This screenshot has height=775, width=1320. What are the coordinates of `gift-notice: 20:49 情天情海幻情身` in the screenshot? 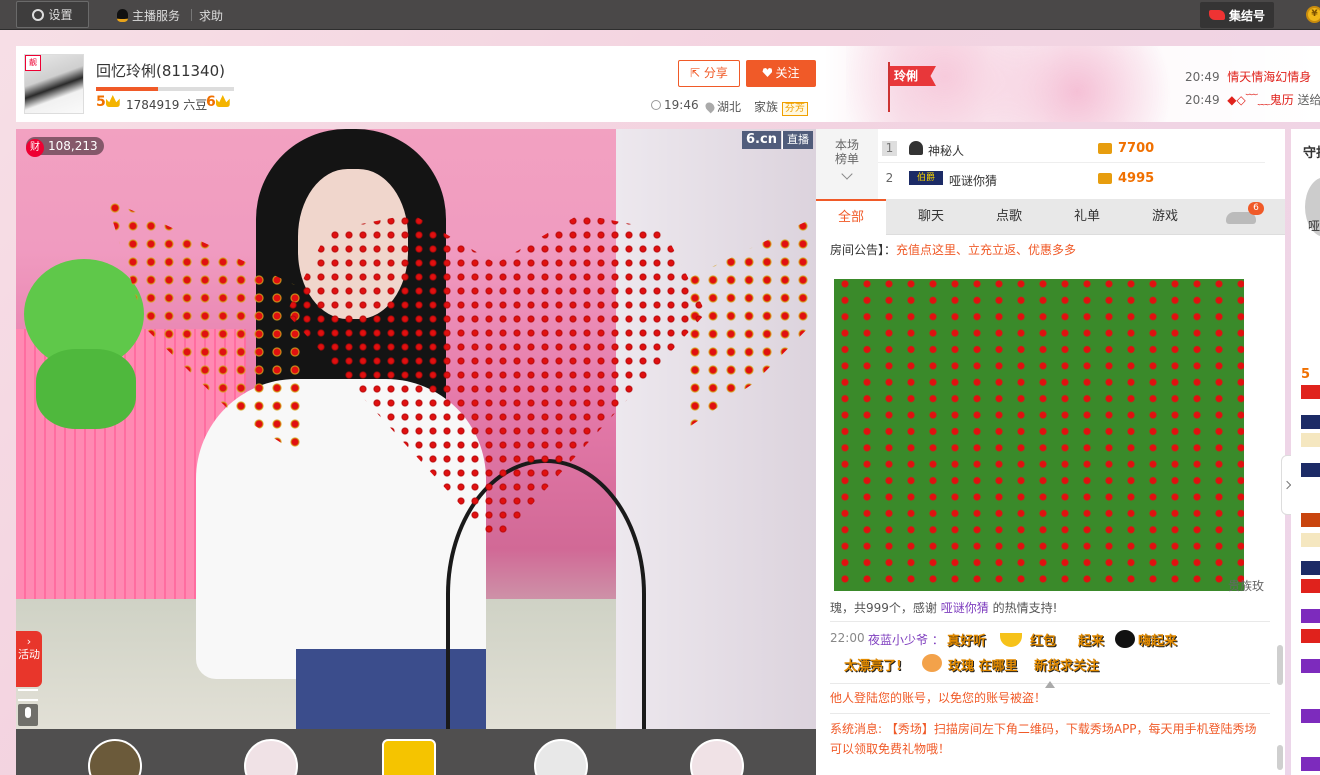 It's located at (1248, 77).